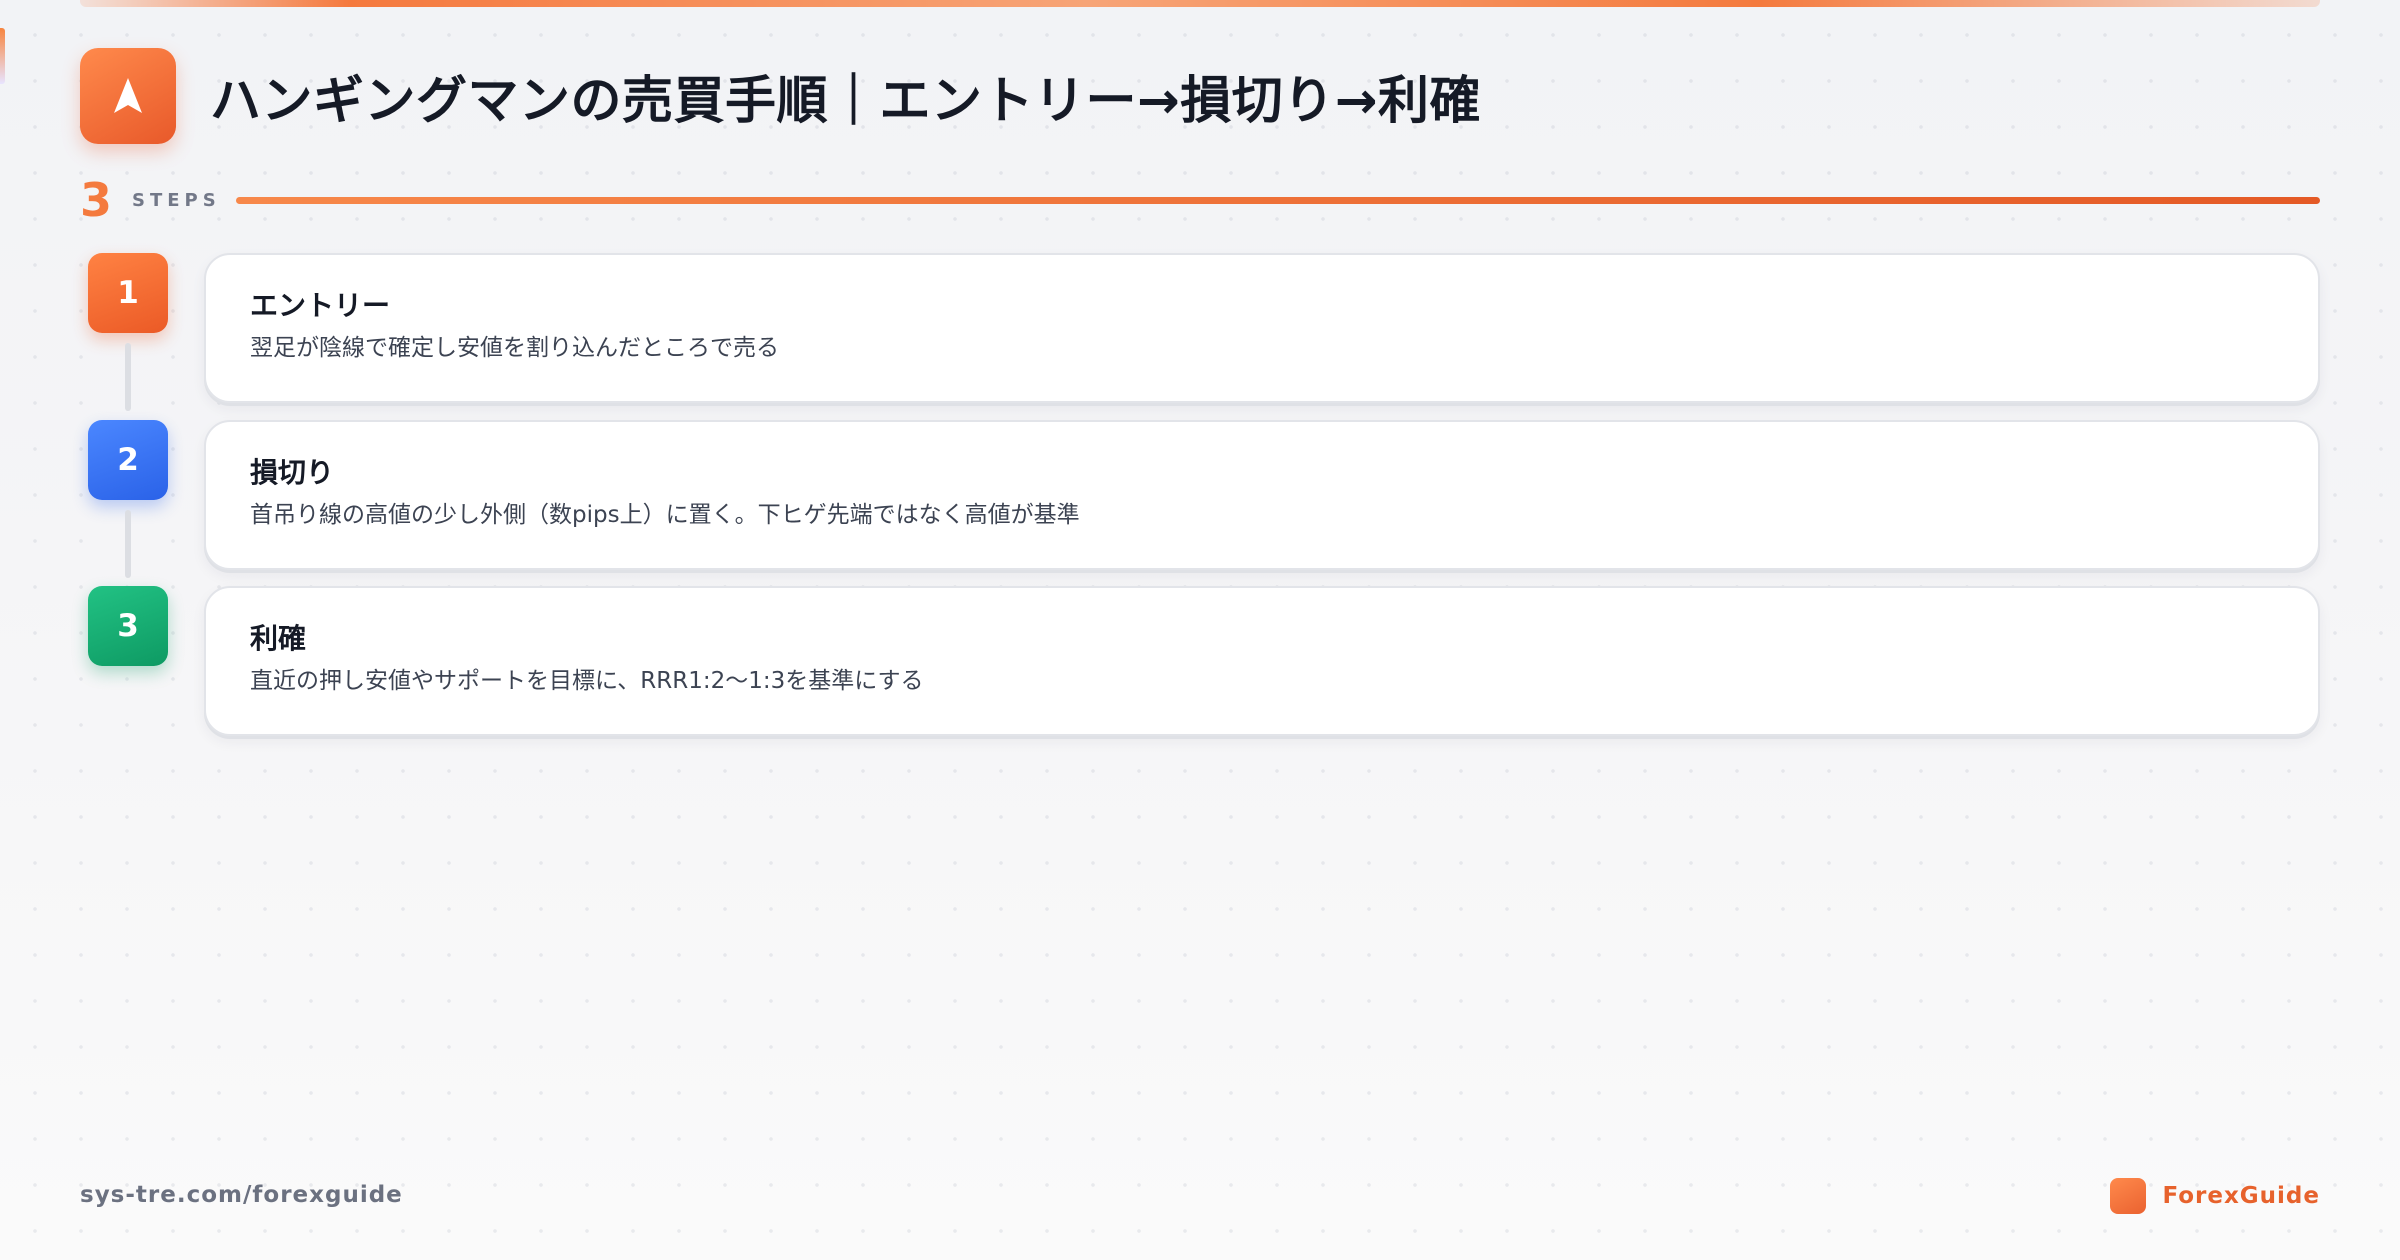 Image resolution: width=2400 pixels, height=1260 pixels. Describe the element at coordinates (514, 348) in the screenshot. I see `step-description: 翌足が陰線で確定し安値を割り込んだところで売る` at that location.